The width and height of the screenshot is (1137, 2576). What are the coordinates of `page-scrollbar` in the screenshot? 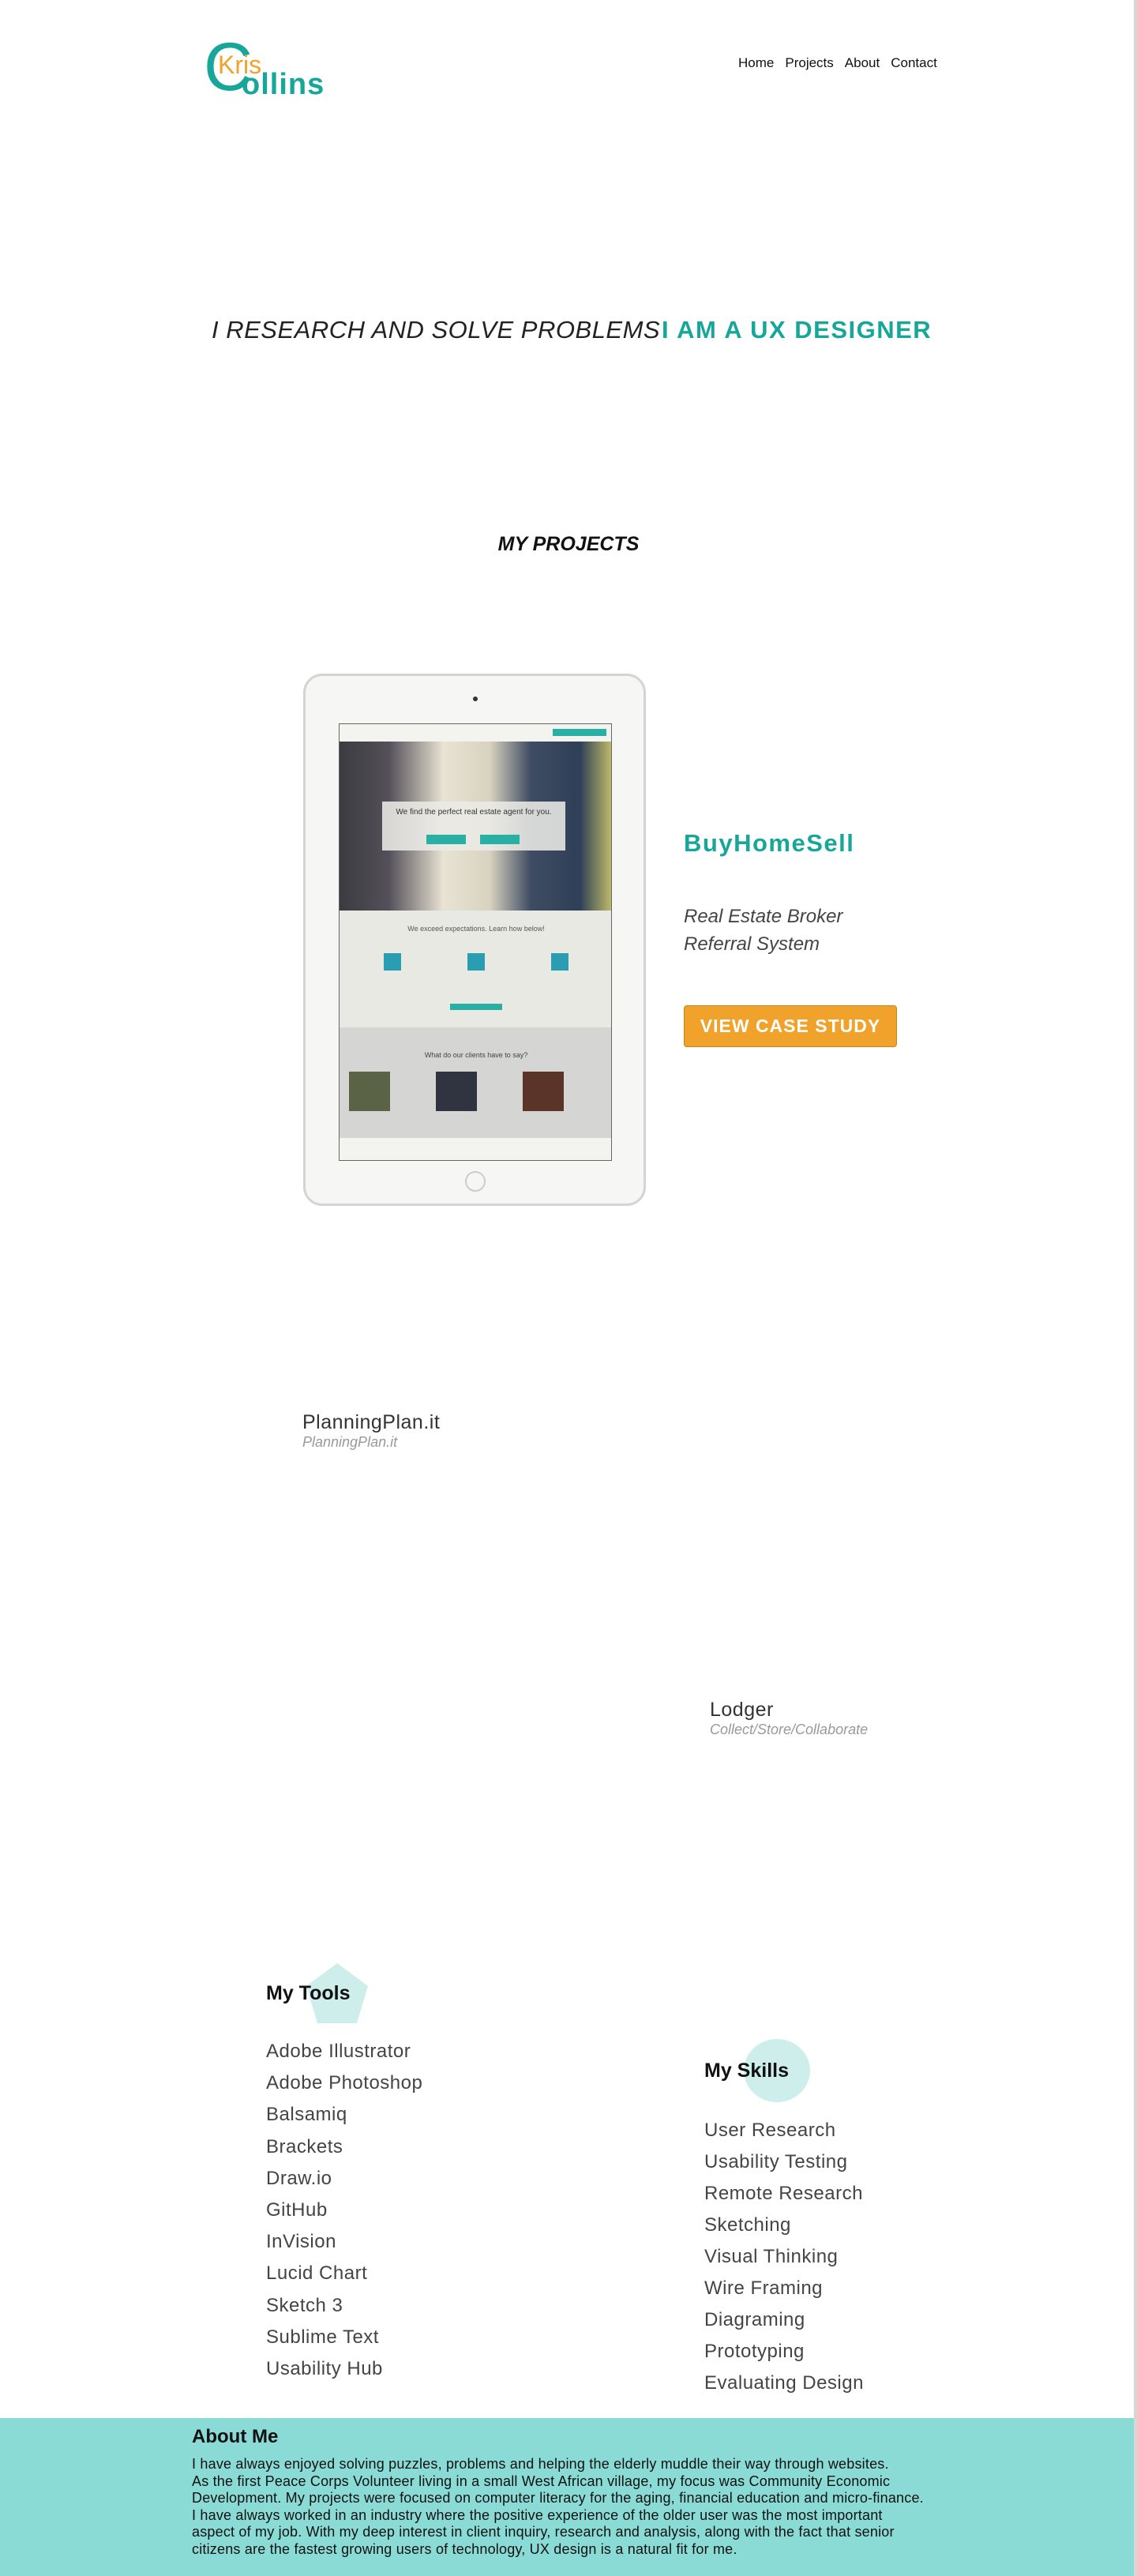 It's located at (1136, 1288).